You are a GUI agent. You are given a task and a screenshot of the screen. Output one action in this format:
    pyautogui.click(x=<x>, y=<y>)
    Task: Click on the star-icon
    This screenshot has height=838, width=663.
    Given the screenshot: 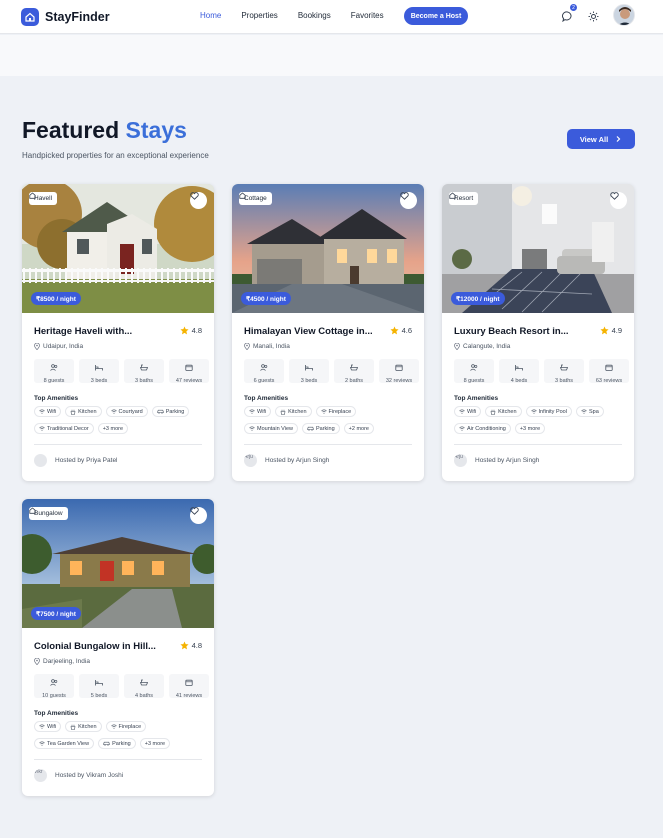 What is the action you would take?
    pyautogui.click(x=394, y=330)
    